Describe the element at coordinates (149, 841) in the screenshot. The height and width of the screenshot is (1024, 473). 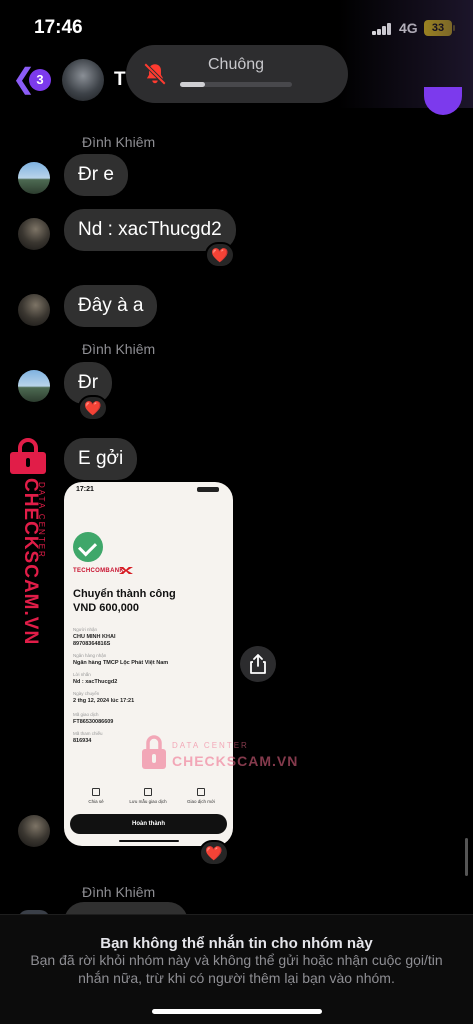
I see `receipt-home-indicator` at that location.